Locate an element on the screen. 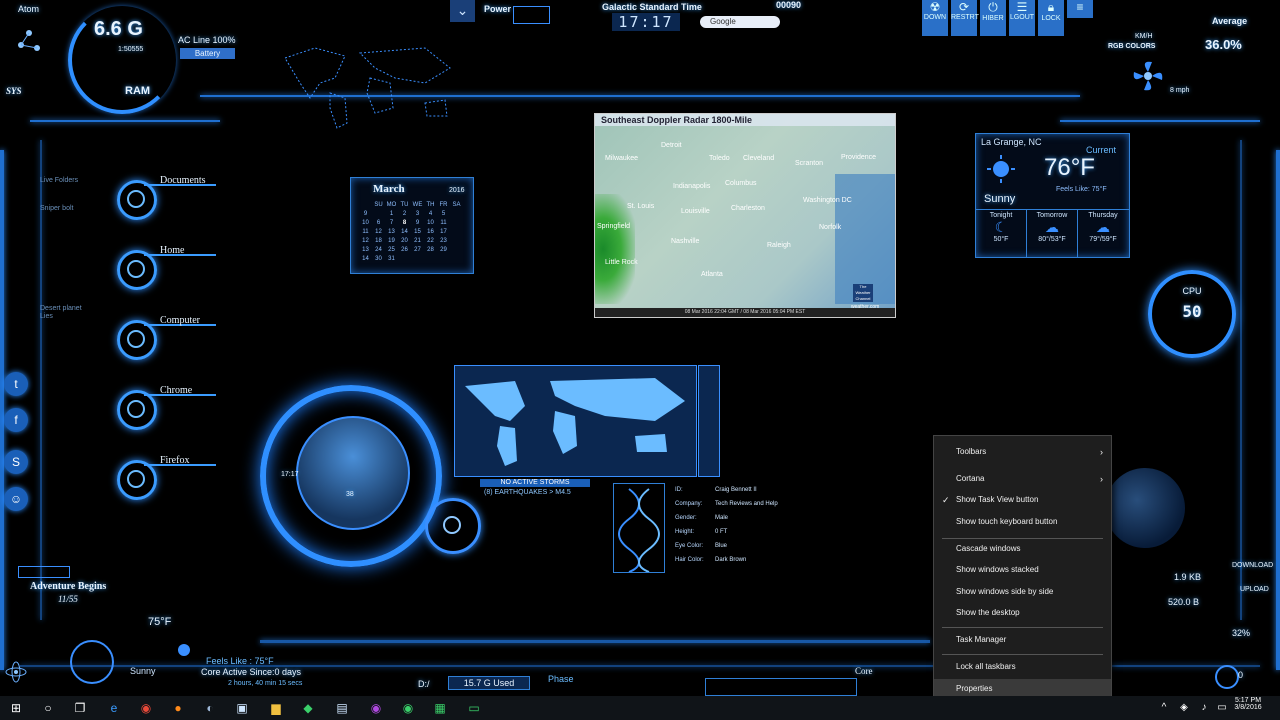 The width and height of the screenshot is (1280, 720). chrome-icon: ◉ is located at coordinates (146, 708).